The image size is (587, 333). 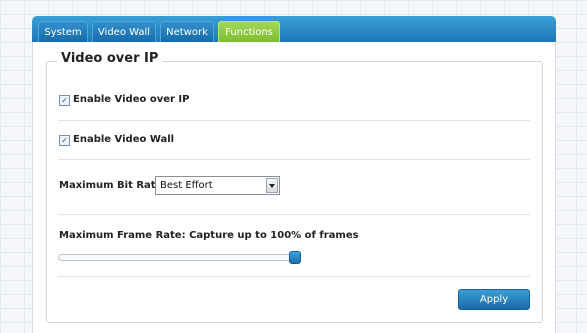 I want to click on max-bit-rate-select: Best Effort, so click(x=217, y=185).